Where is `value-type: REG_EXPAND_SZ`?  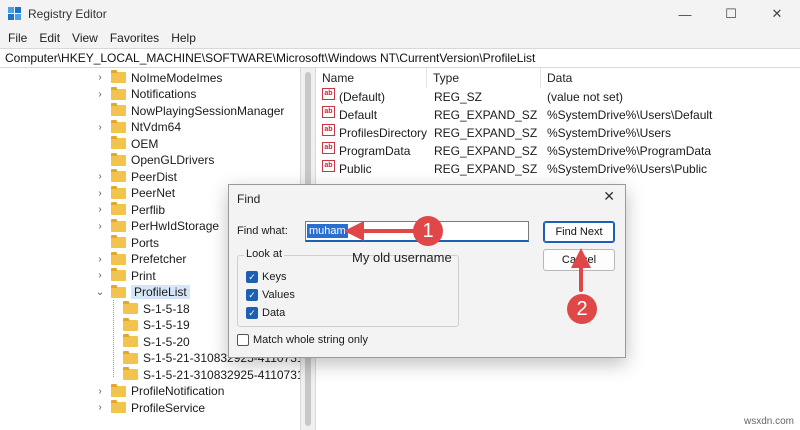
value-type: REG_EXPAND_SZ is located at coordinates (486, 115).